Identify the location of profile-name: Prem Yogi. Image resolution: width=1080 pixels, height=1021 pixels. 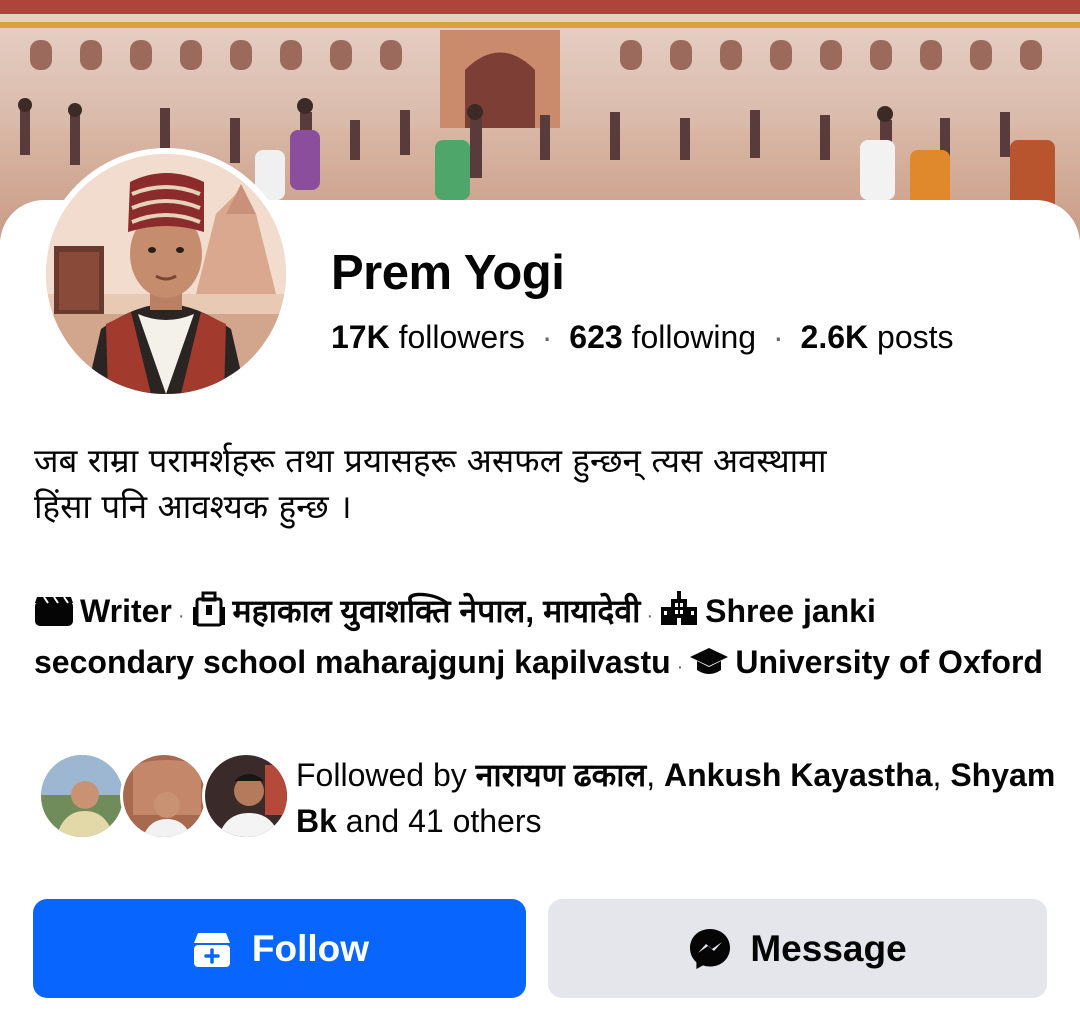
(448, 273).